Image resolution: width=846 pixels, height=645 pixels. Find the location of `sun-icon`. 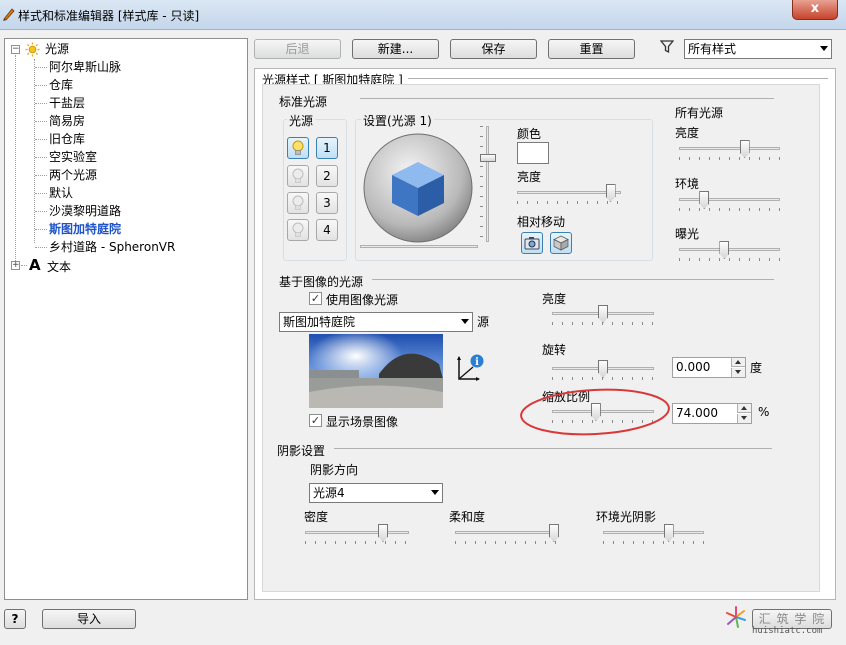

sun-icon is located at coordinates (32, 49).